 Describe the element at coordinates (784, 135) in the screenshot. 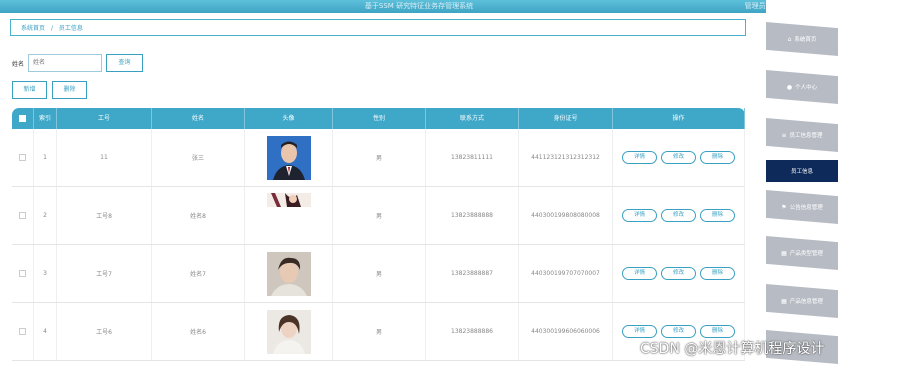

I see `list-icon: ≡` at that location.